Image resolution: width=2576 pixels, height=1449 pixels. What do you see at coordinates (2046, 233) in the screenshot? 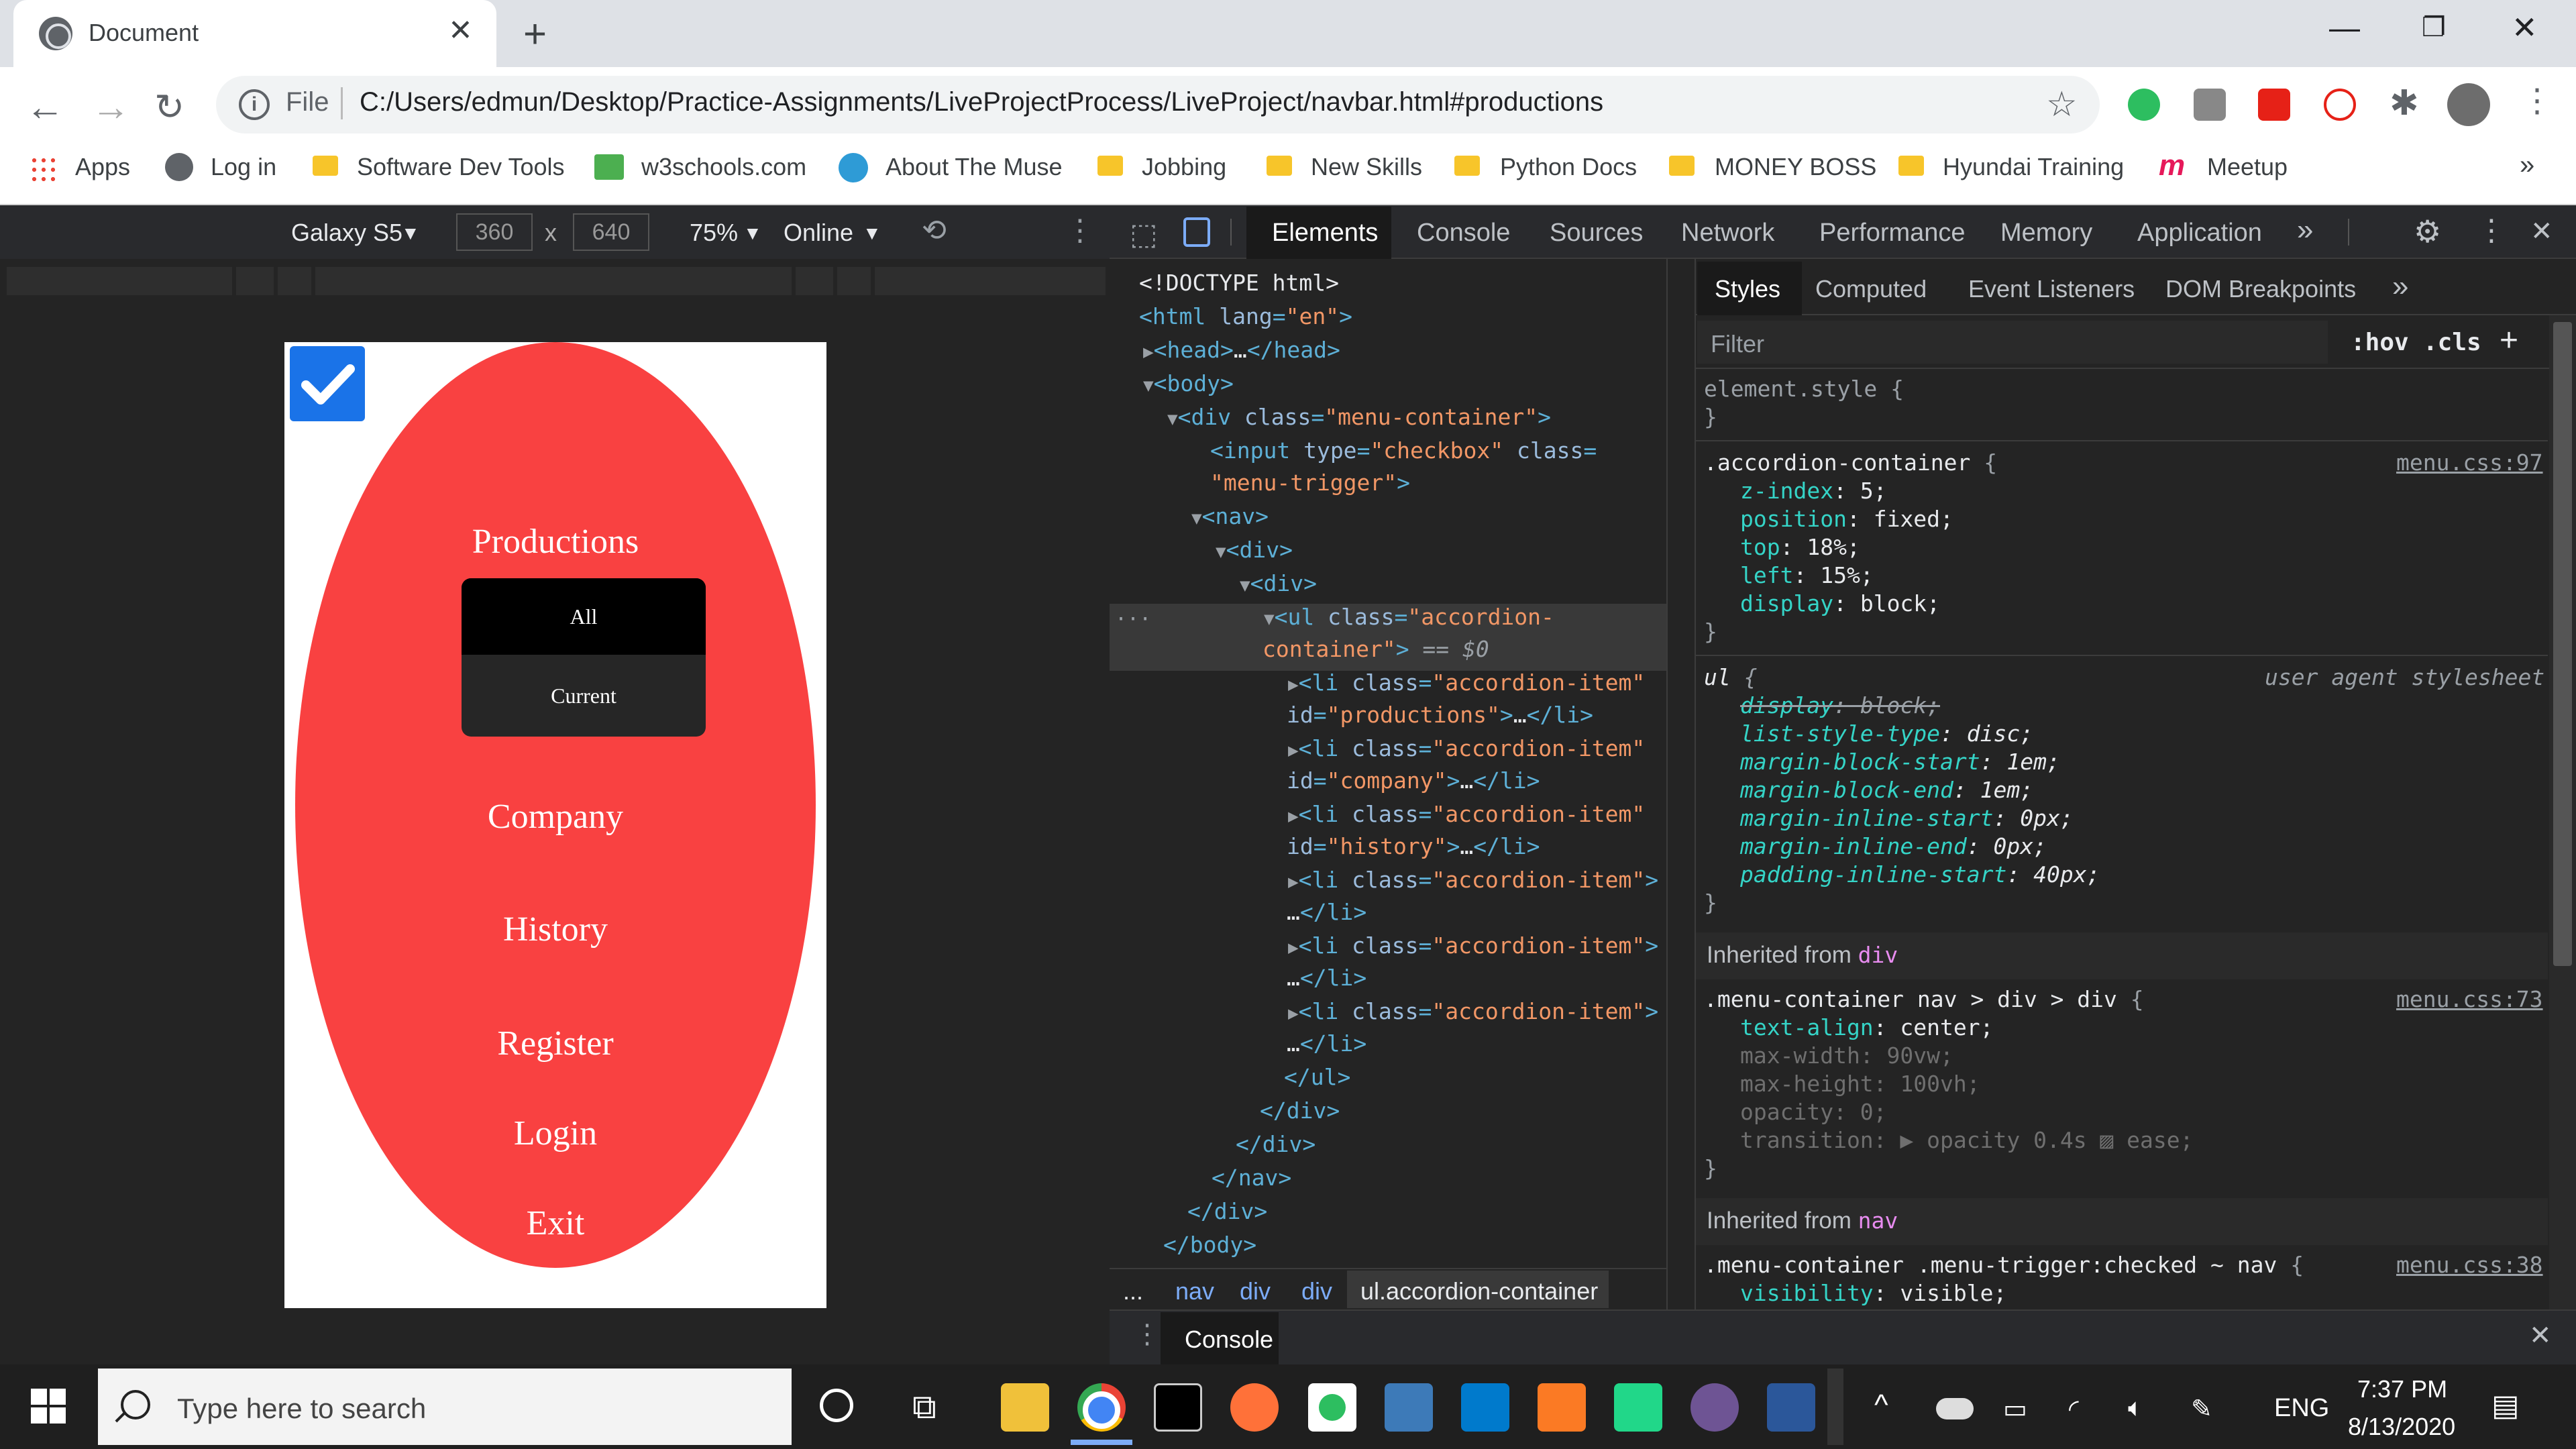
I see `tab-memory: Memory` at bounding box center [2046, 233].